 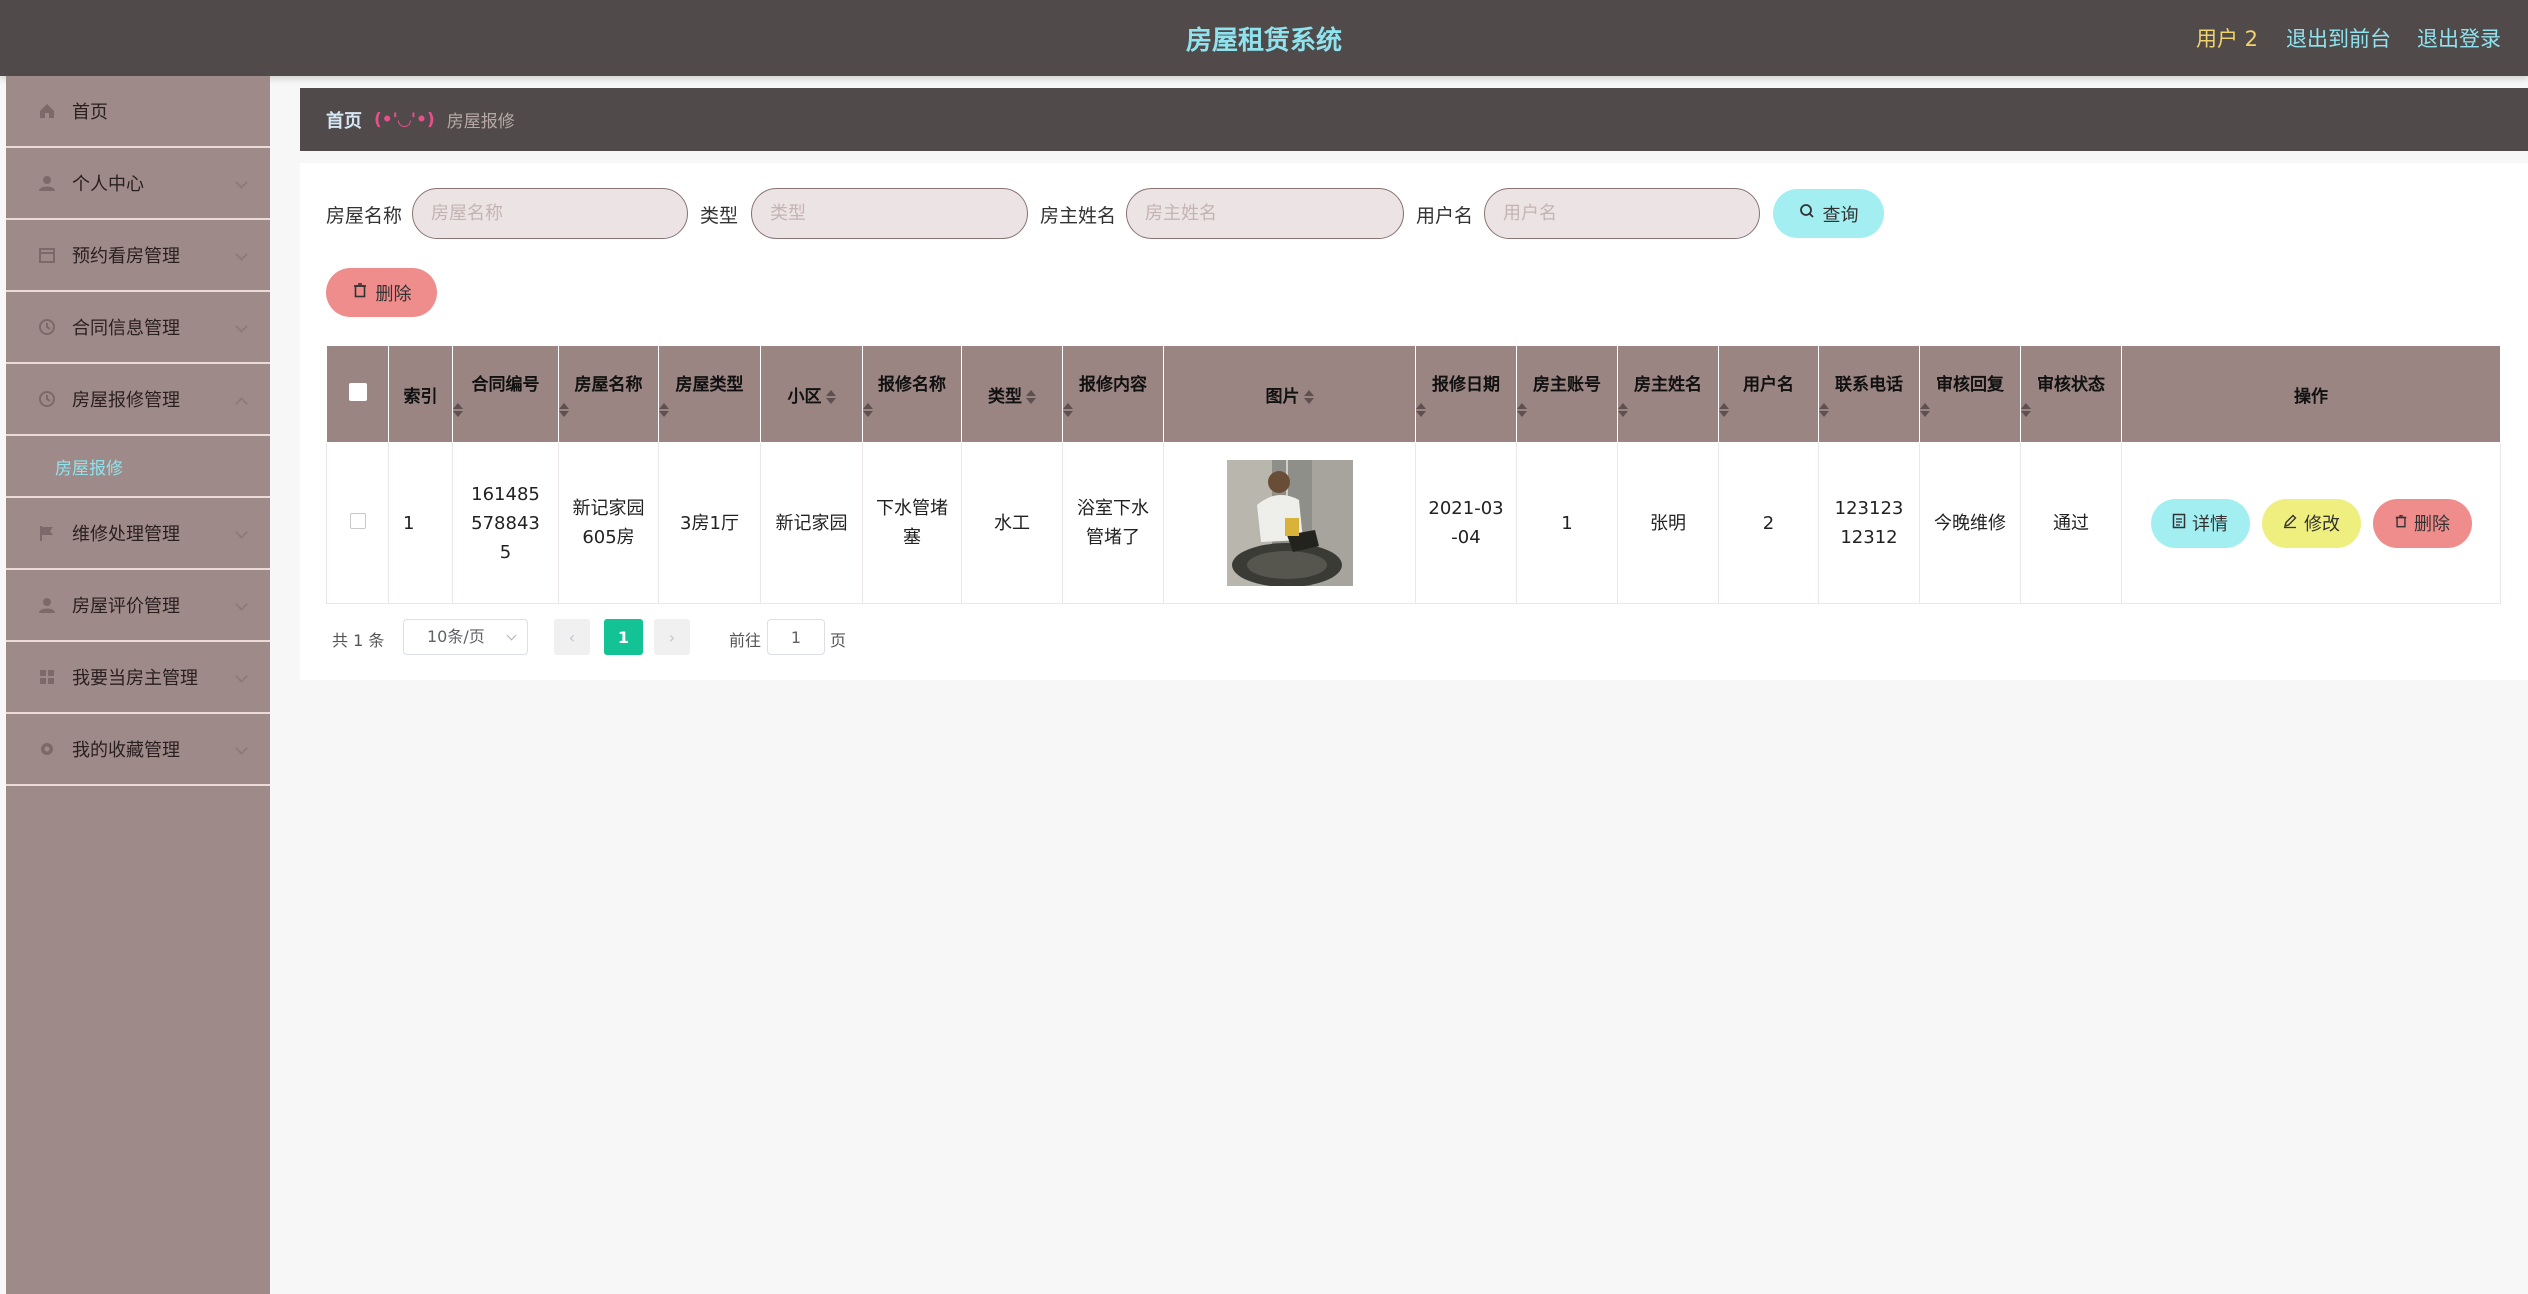 What do you see at coordinates (1828, 213) in the screenshot?
I see `query-button: 查询` at bounding box center [1828, 213].